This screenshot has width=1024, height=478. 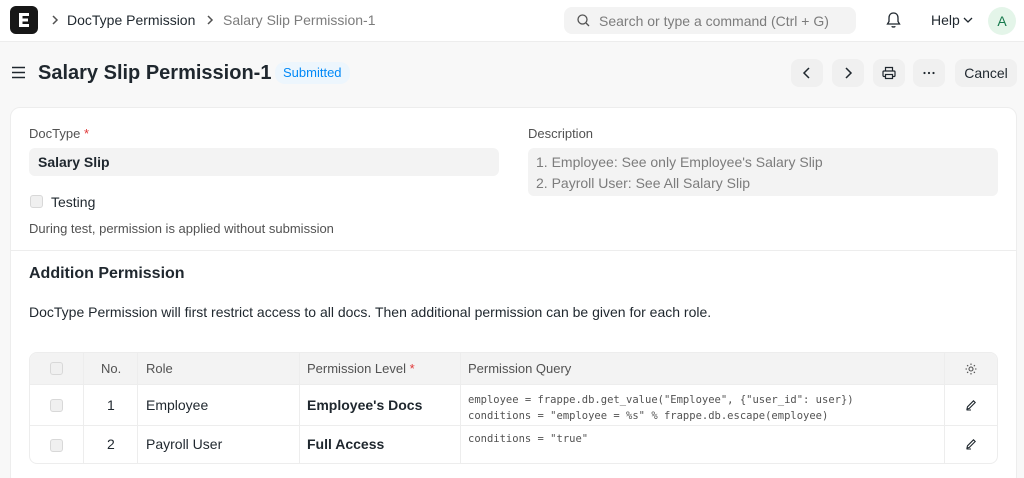 What do you see at coordinates (155, 73) in the screenshot?
I see `page-title: Salary Slip Permission-1` at bounding box center [155, 73].